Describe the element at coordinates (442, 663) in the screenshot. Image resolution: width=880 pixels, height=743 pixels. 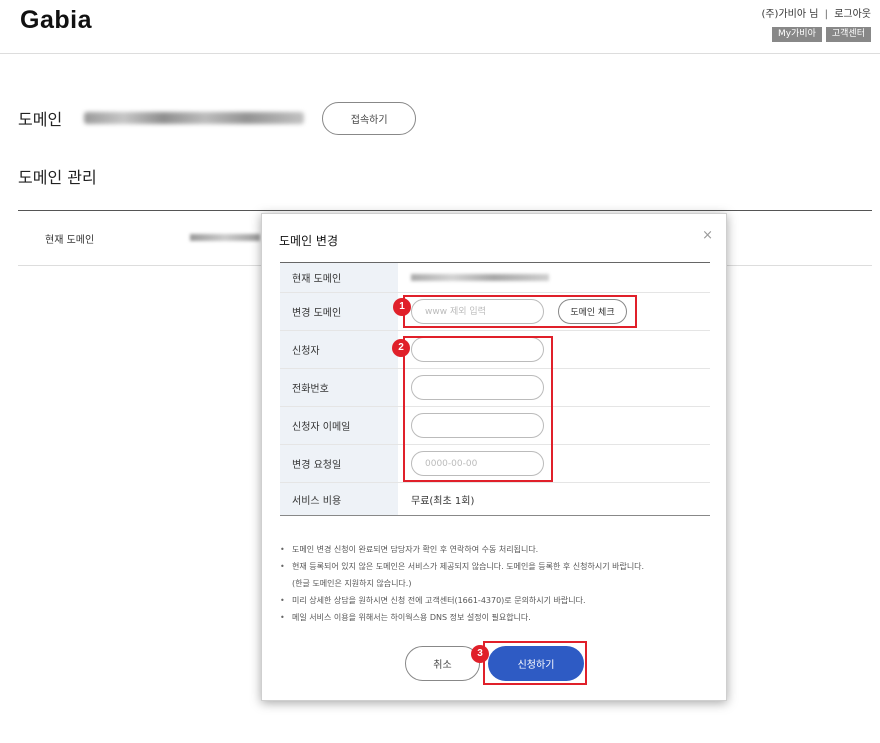
I see `cancel-button: 취소` at that location.